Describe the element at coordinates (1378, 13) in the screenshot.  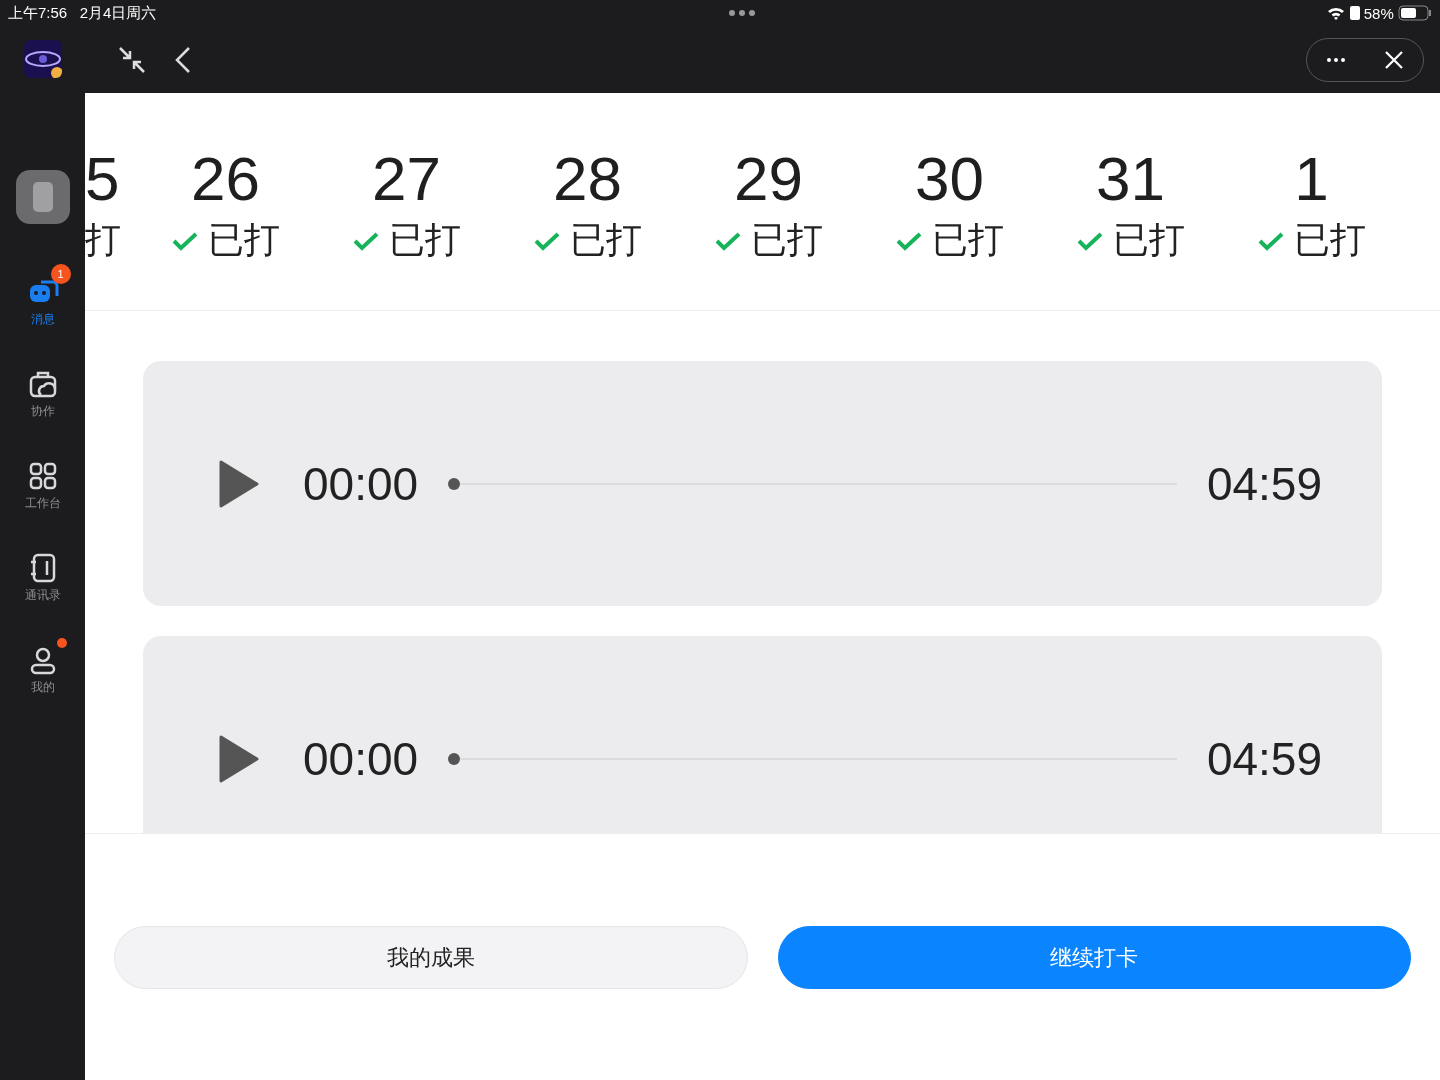
I see `battery-percent: 58%` at that location.